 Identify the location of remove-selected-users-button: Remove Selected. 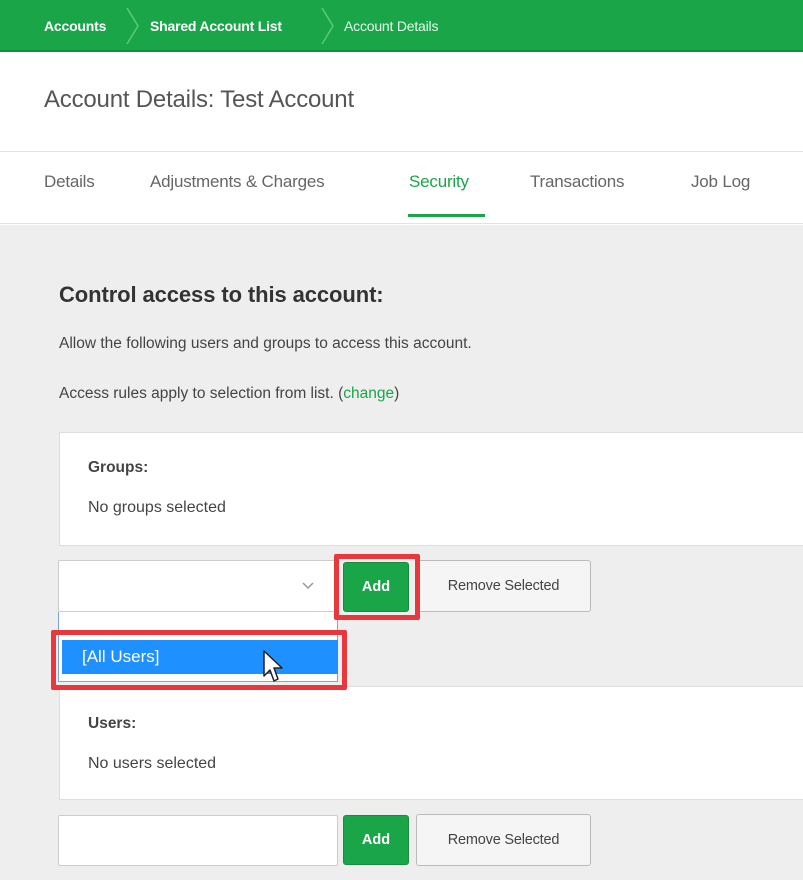
(503, 840).